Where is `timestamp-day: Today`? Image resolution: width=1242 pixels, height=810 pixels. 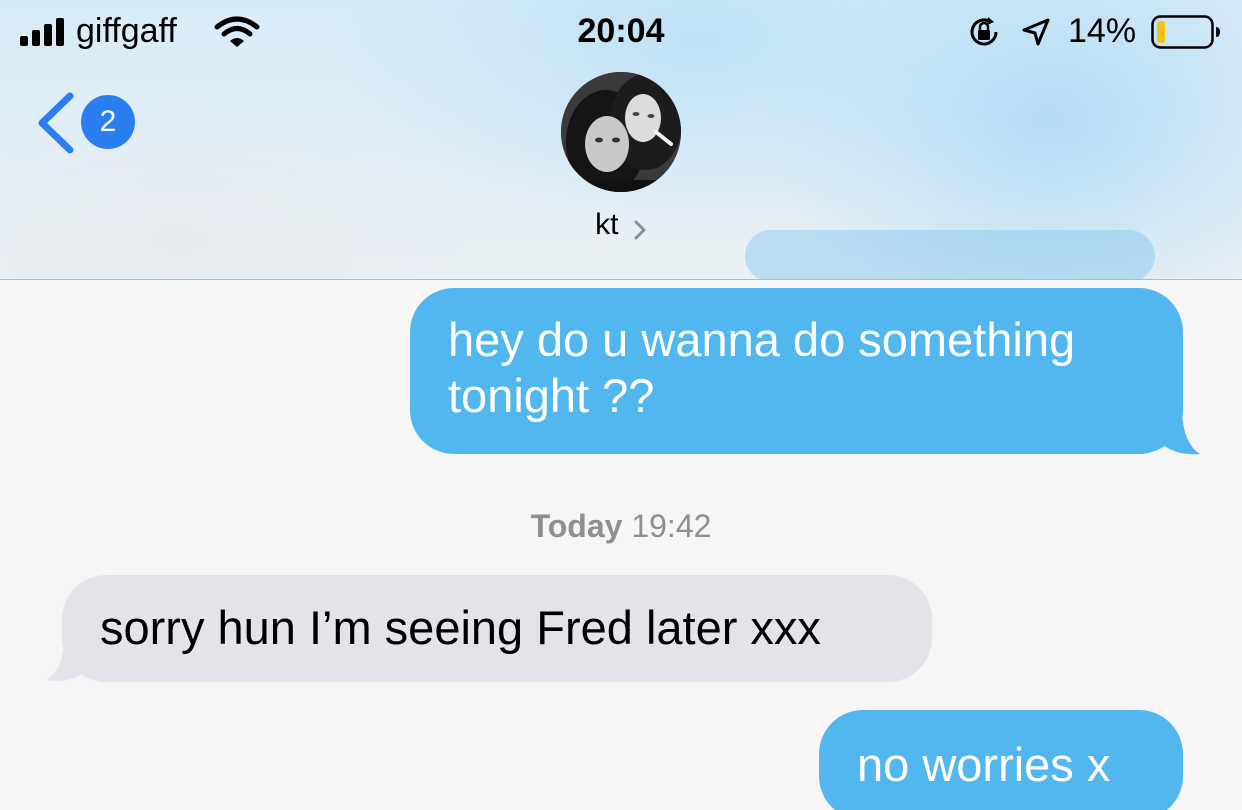
timestamp-day: Today is located at coordinates (576, 526).